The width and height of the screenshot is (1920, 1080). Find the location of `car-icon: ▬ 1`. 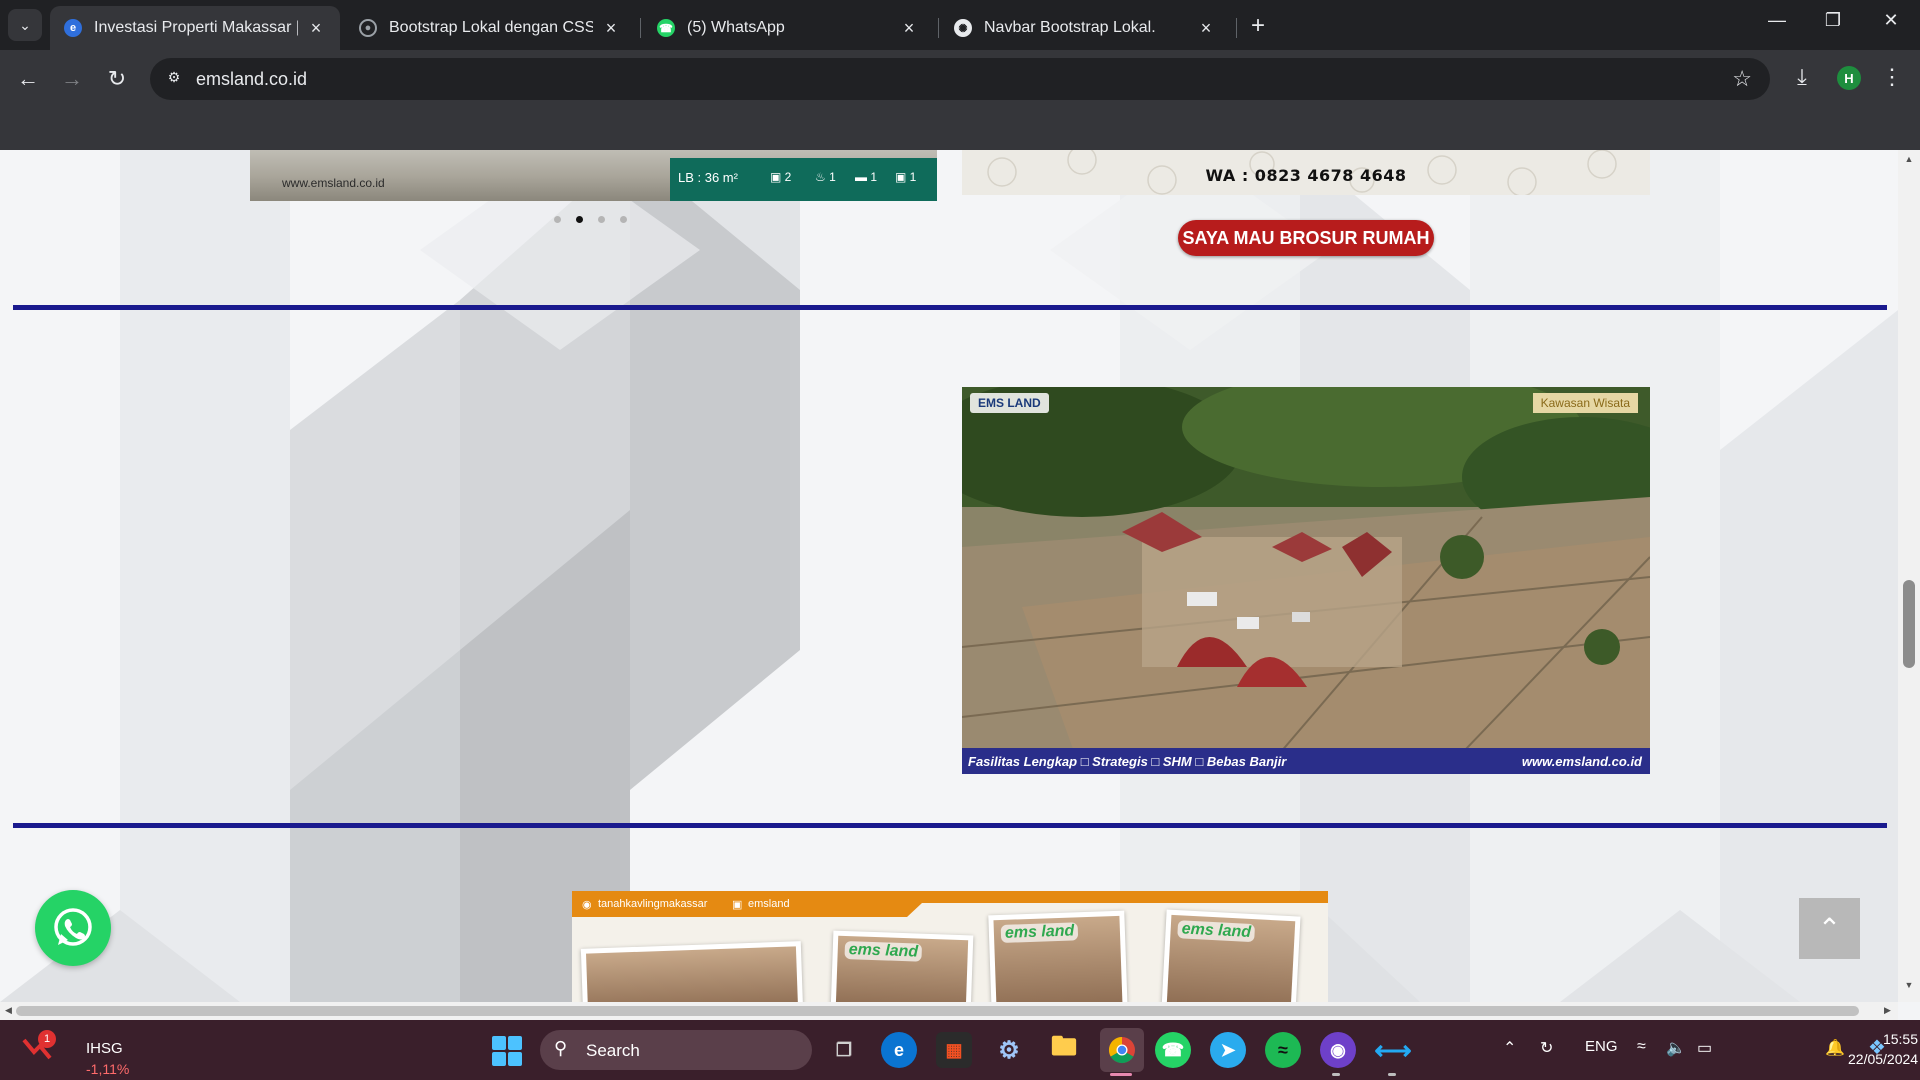

car-icon: ▬ 1 is located at coordinates (866, 177).